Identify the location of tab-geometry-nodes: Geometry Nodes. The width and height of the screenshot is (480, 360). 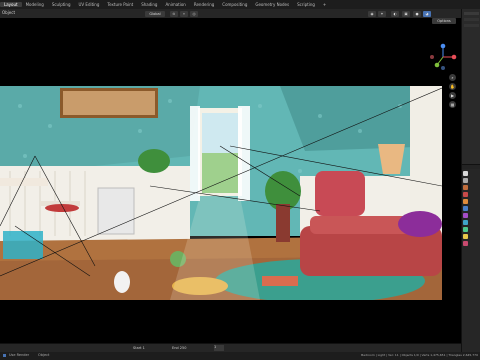
(272, 4).